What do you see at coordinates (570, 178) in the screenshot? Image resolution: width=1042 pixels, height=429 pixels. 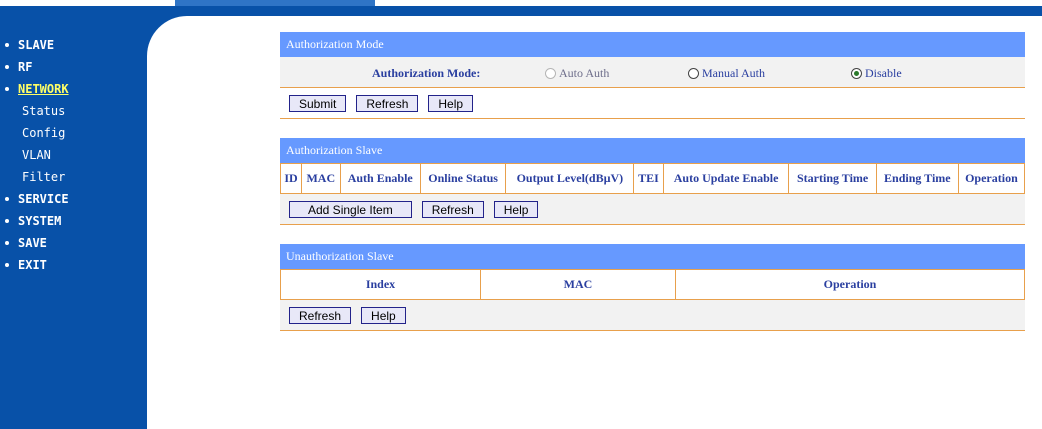 I see `column-header: Output Level(dBµV)` at bounding box center [570, 178].